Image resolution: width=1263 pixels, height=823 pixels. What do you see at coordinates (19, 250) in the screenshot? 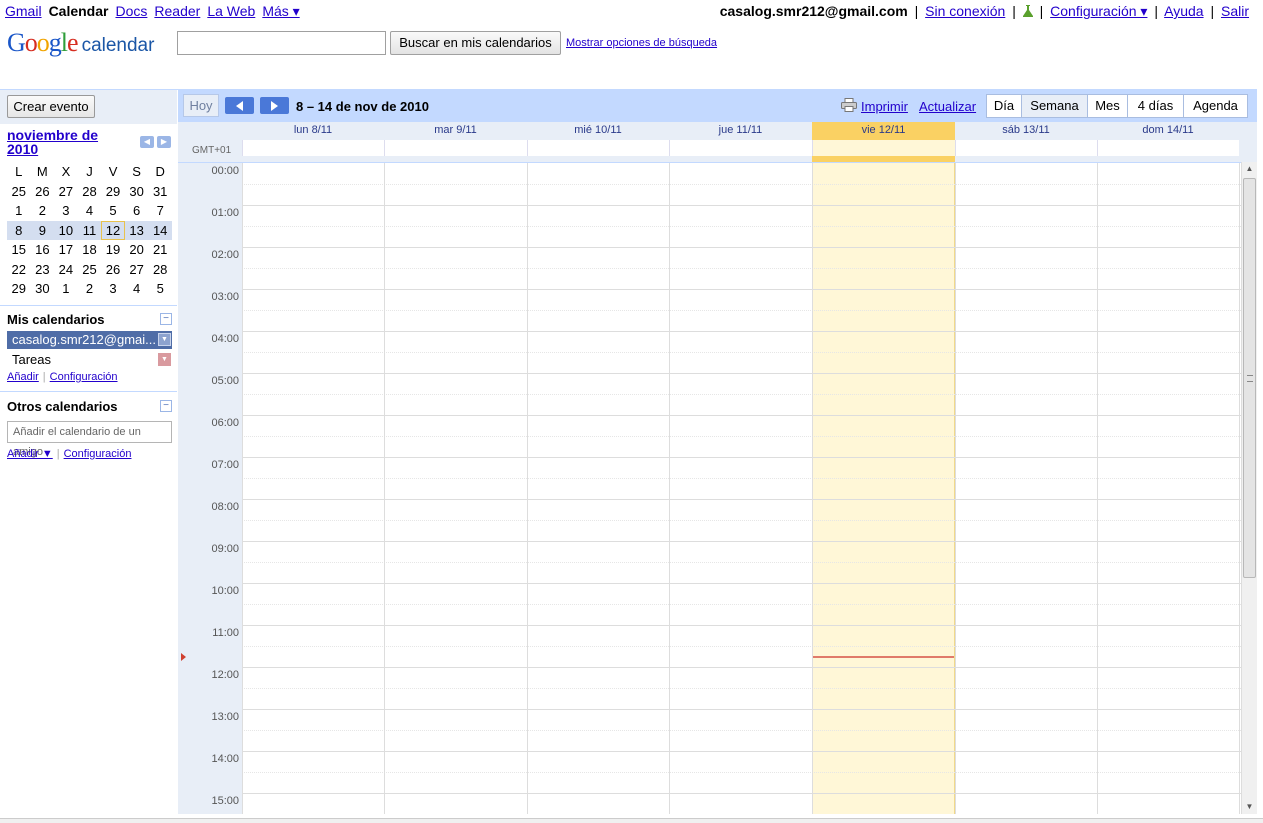
I see `mini-calendar-day: 15` at bounding box center [19, 250].